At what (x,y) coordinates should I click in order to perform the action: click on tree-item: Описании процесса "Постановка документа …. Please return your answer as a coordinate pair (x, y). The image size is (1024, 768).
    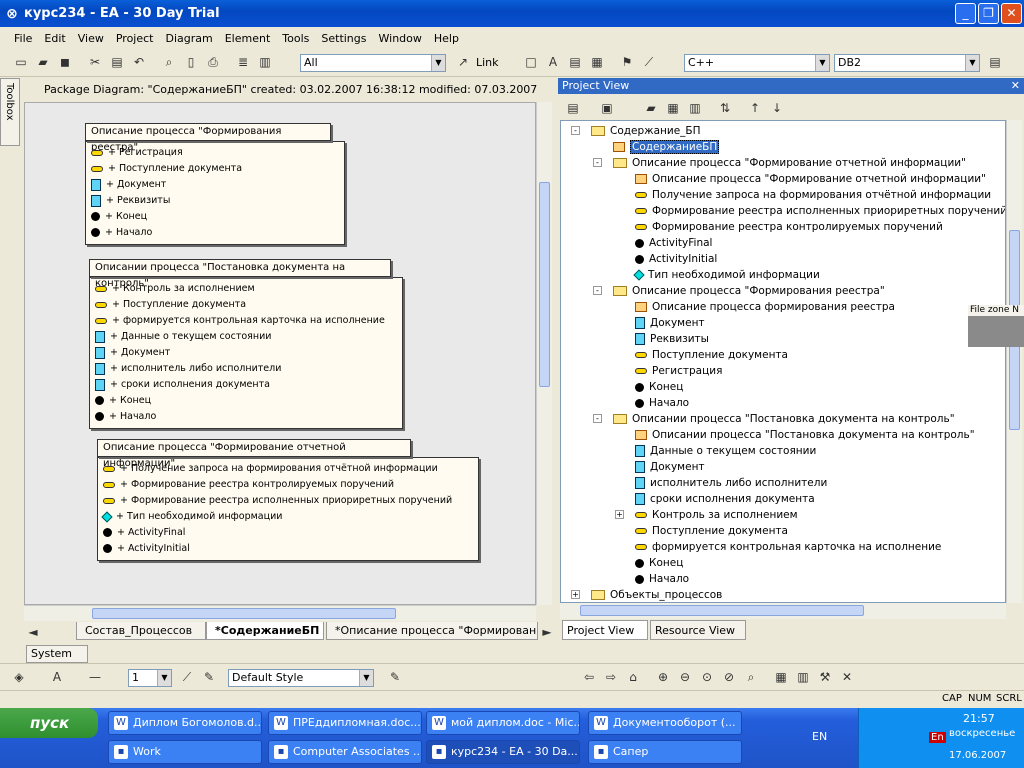
    Looking at the image, I should click on (784, 419).